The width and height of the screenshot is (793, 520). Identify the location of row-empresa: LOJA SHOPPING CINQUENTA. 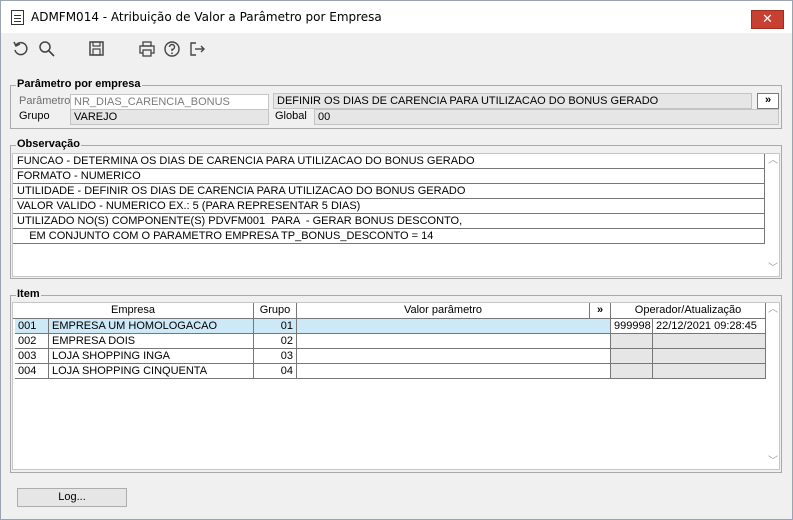
(151, 371).